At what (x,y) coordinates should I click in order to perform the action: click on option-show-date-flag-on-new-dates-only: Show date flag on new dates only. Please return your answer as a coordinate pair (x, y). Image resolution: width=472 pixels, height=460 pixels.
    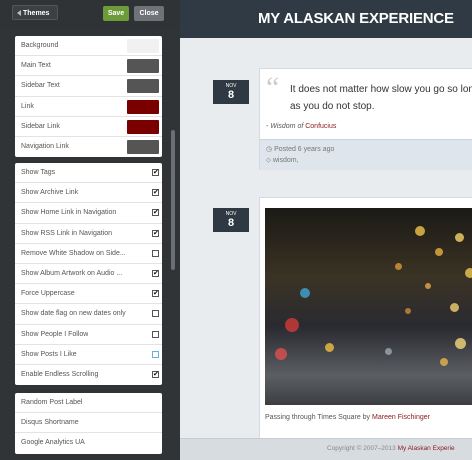
    Looking at the image, I should click on (88, 314).